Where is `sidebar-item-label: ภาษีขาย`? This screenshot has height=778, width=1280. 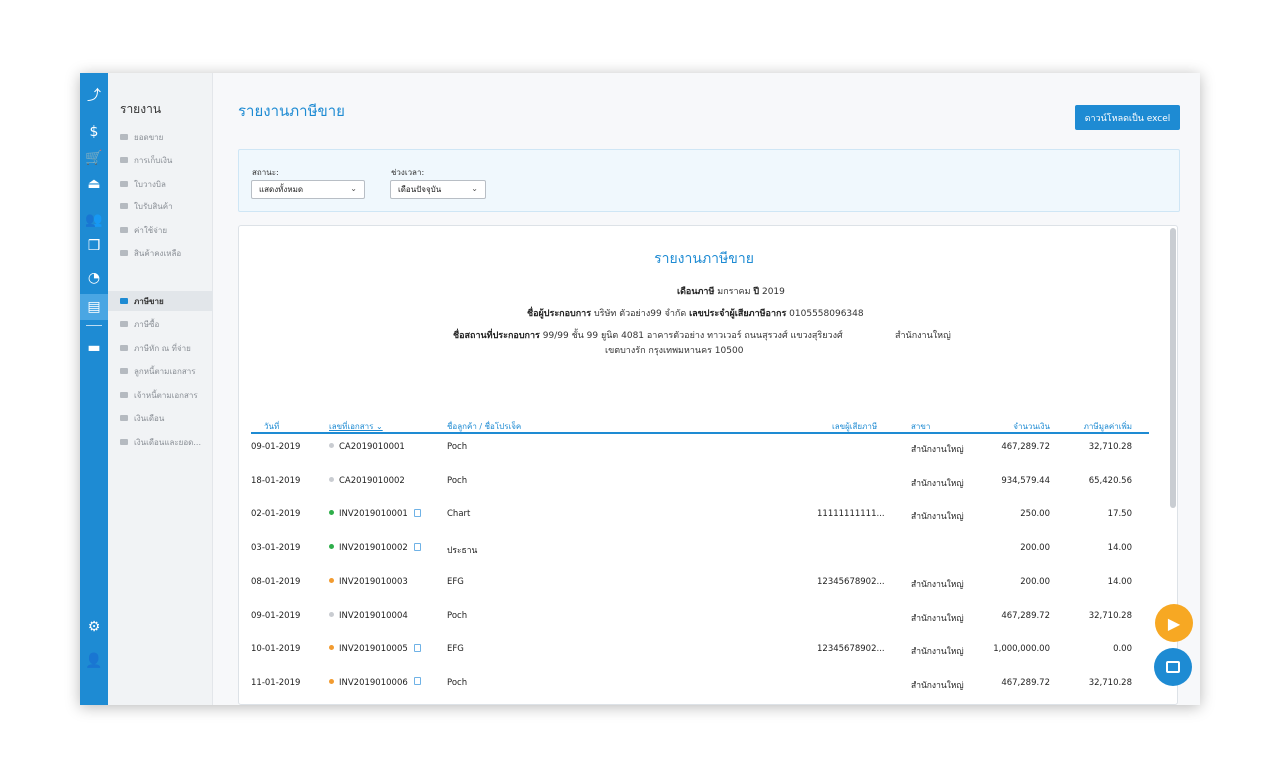 sidebar-item-label: ภาษีขาย is located at coordinates (149, 301).